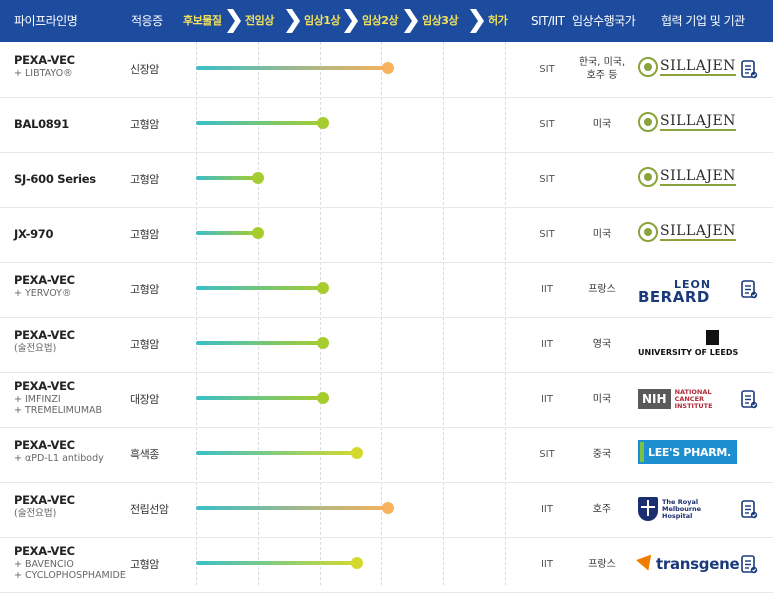 Image resolution: width=773 pixels, height=593 pixels. I want to click on stage-label: 허가, so click(498, 20).